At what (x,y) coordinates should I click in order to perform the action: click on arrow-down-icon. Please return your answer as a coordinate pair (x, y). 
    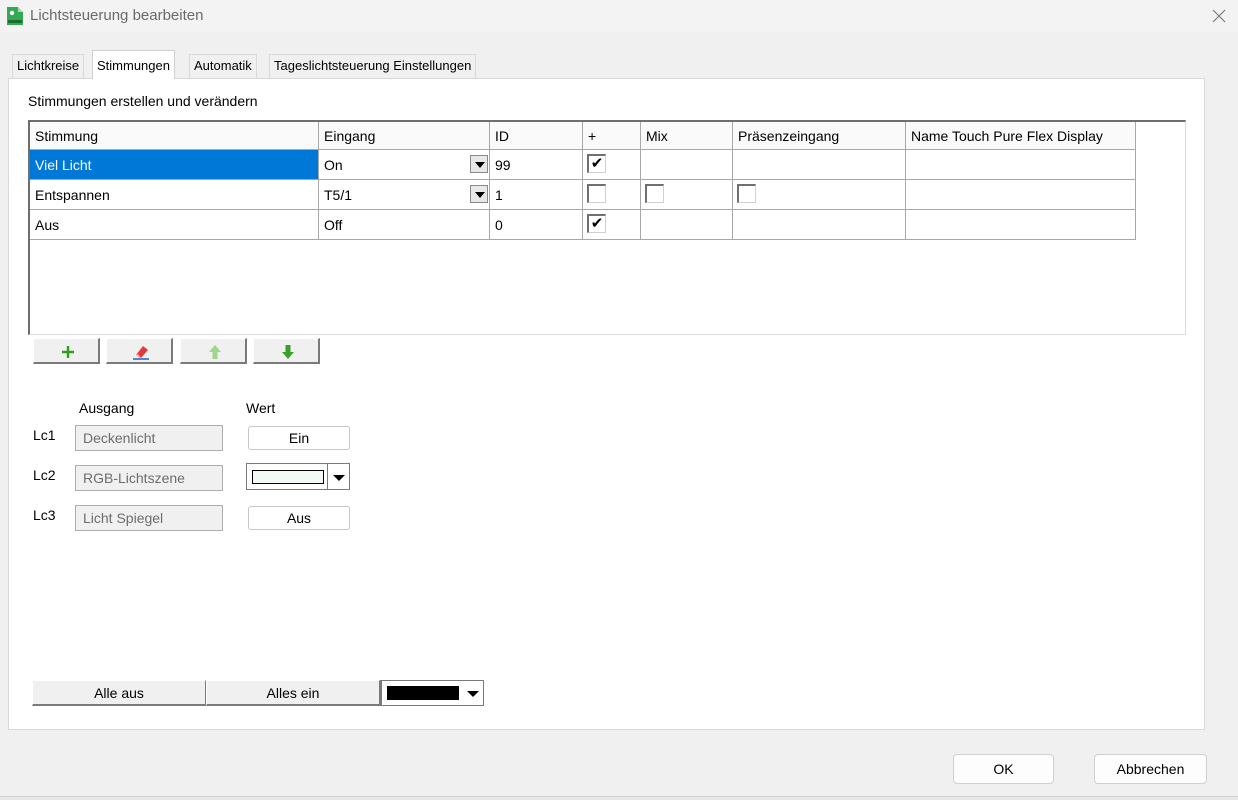
    Looking at the image, I should click on (288, 352).